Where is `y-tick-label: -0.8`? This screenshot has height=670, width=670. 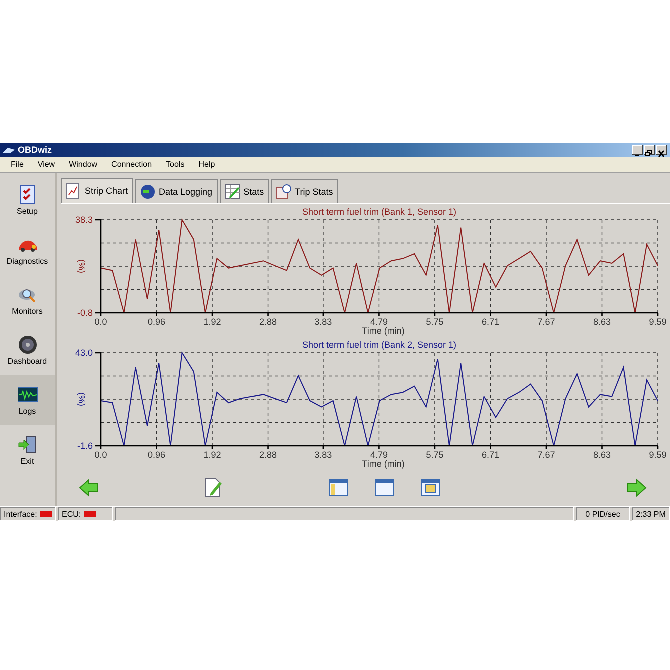
y-tick-label: -0.8 is located at coordinates (85, 313).